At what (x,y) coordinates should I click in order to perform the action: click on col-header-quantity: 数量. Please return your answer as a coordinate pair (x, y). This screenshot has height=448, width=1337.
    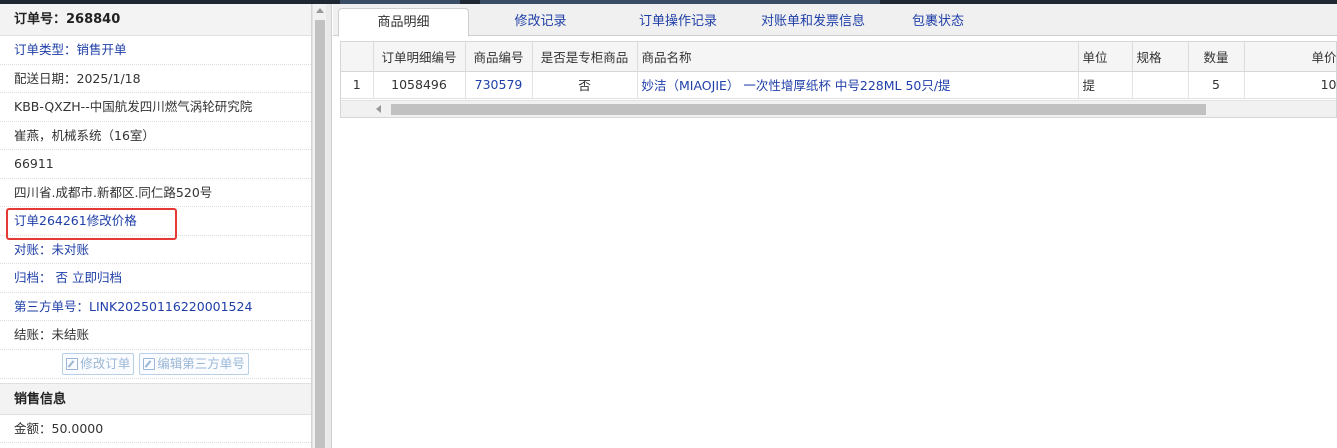
    Looking at the image, I should click on (1216, 57).